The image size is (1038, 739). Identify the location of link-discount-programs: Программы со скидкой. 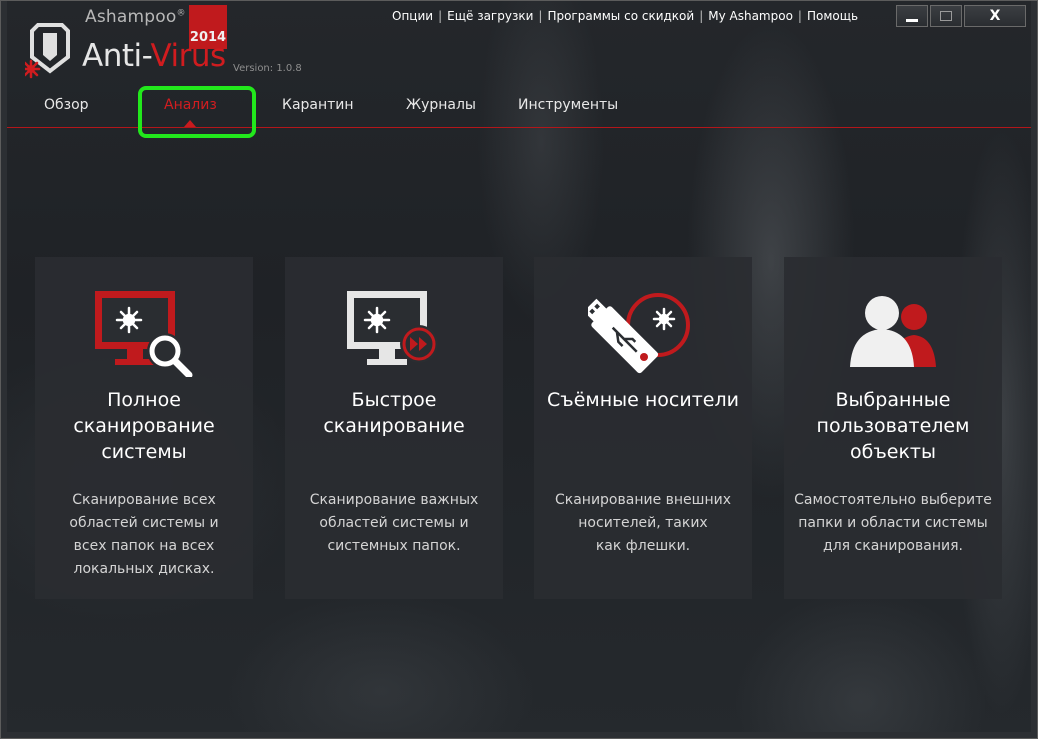
(620, 16).